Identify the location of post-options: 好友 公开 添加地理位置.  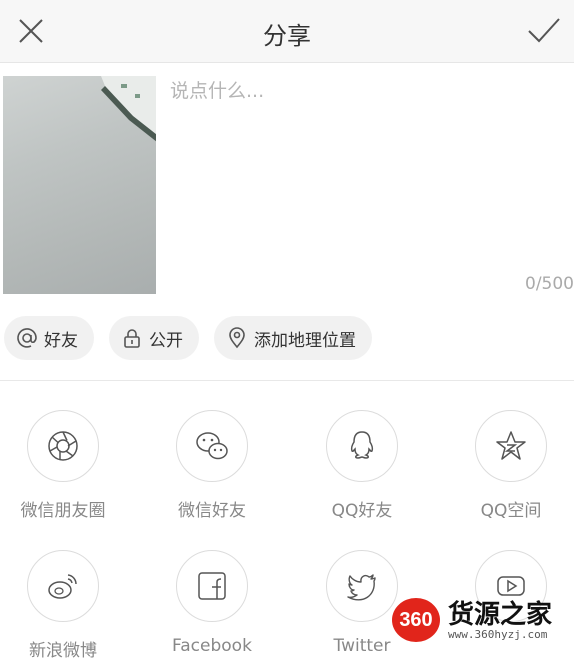
(188, 338).